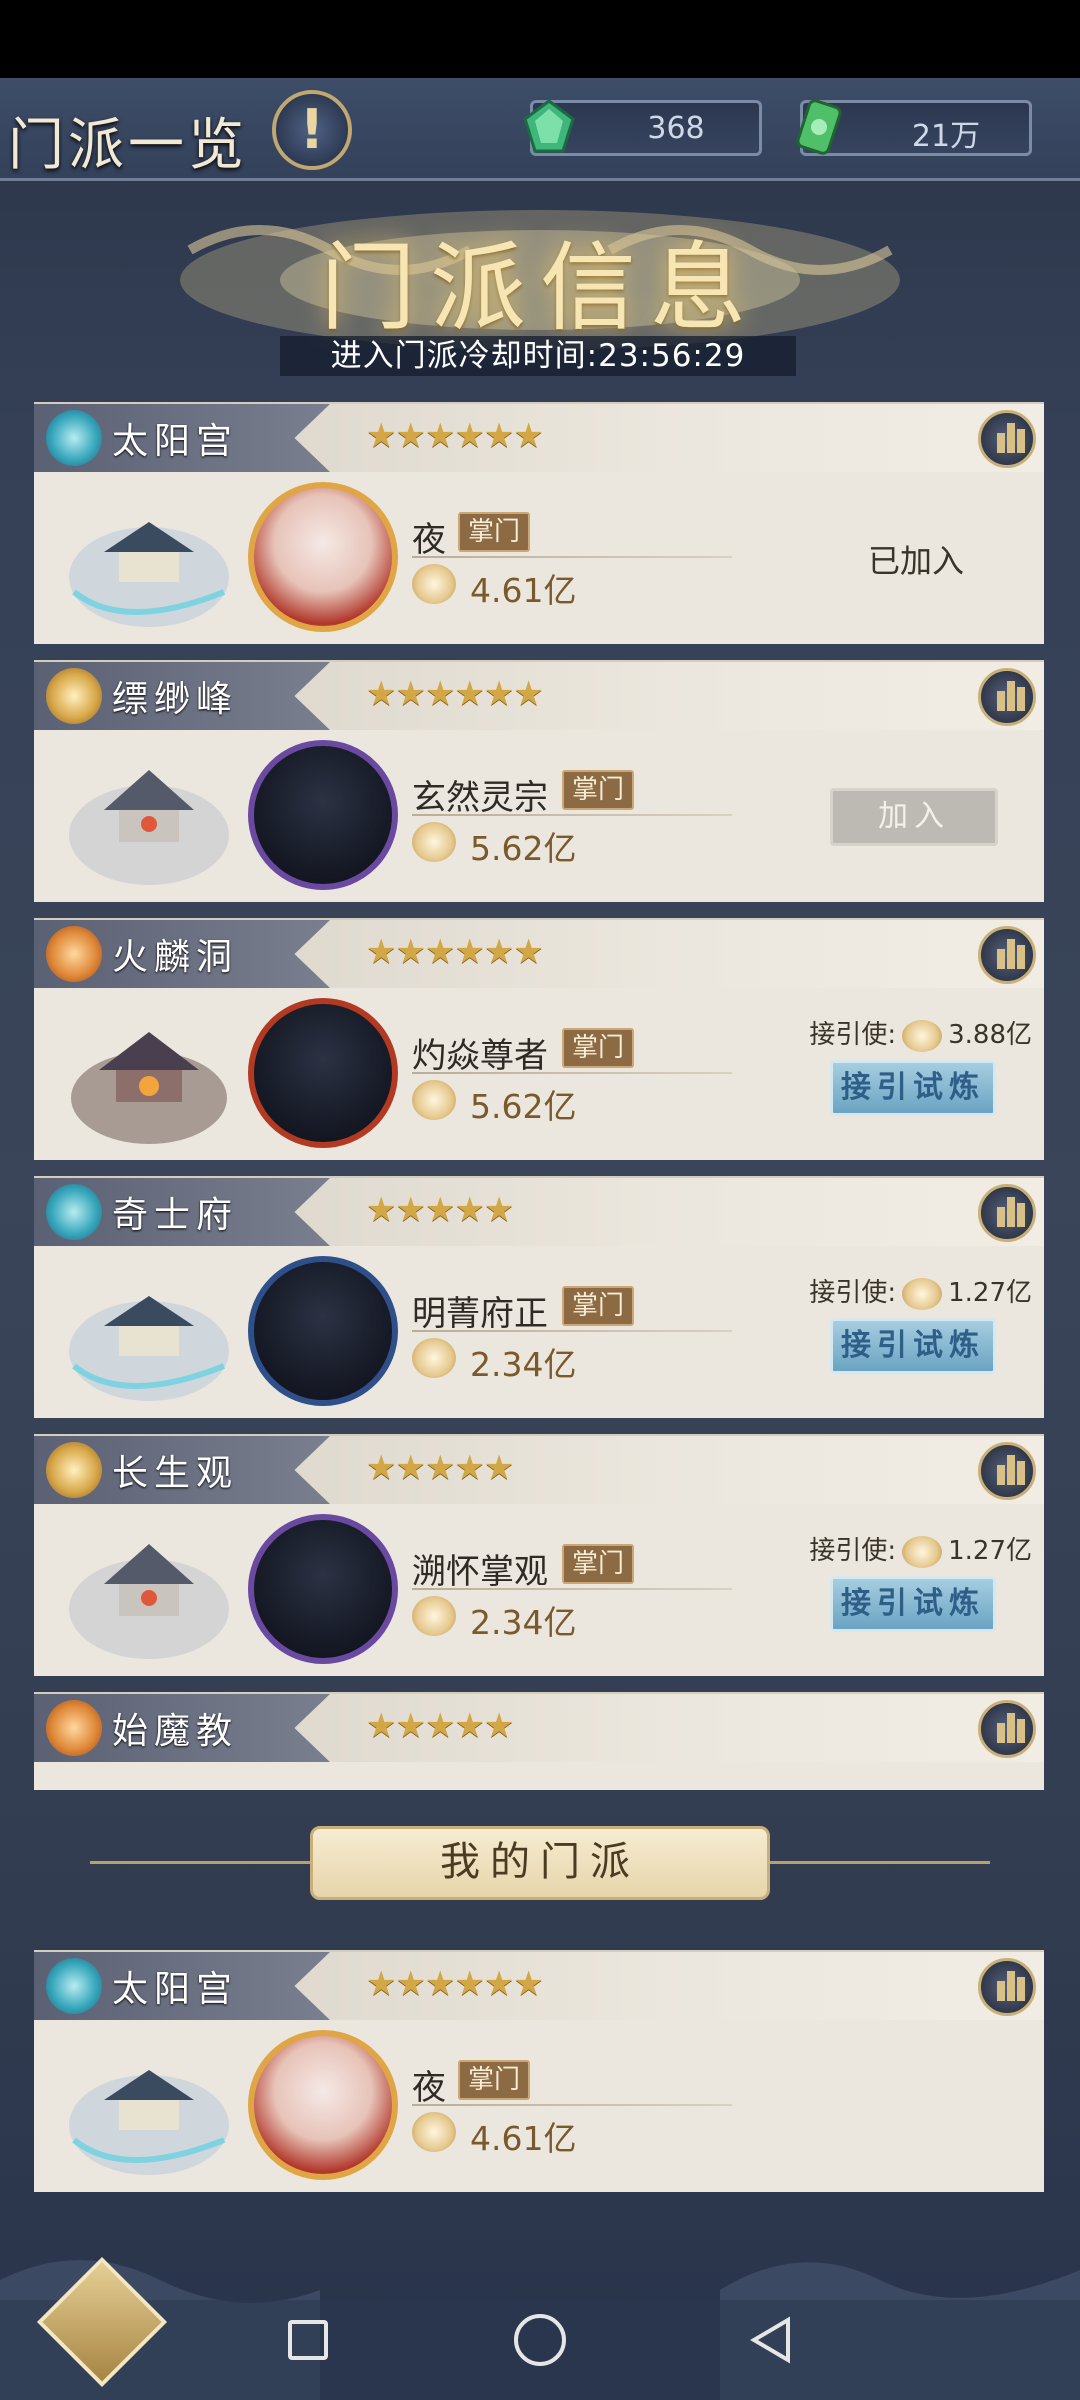  Describe the element at coordinates (538, 356) in the screenshot. I see `cooldown-timer: 进入门派冷却时间:23:56:29` at that location.